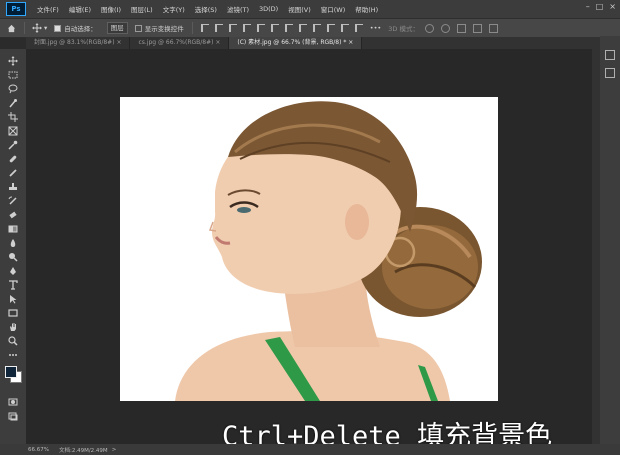 The image size is (620, 455). I want to click on auto-select-value: 图层, so click(117, 28).